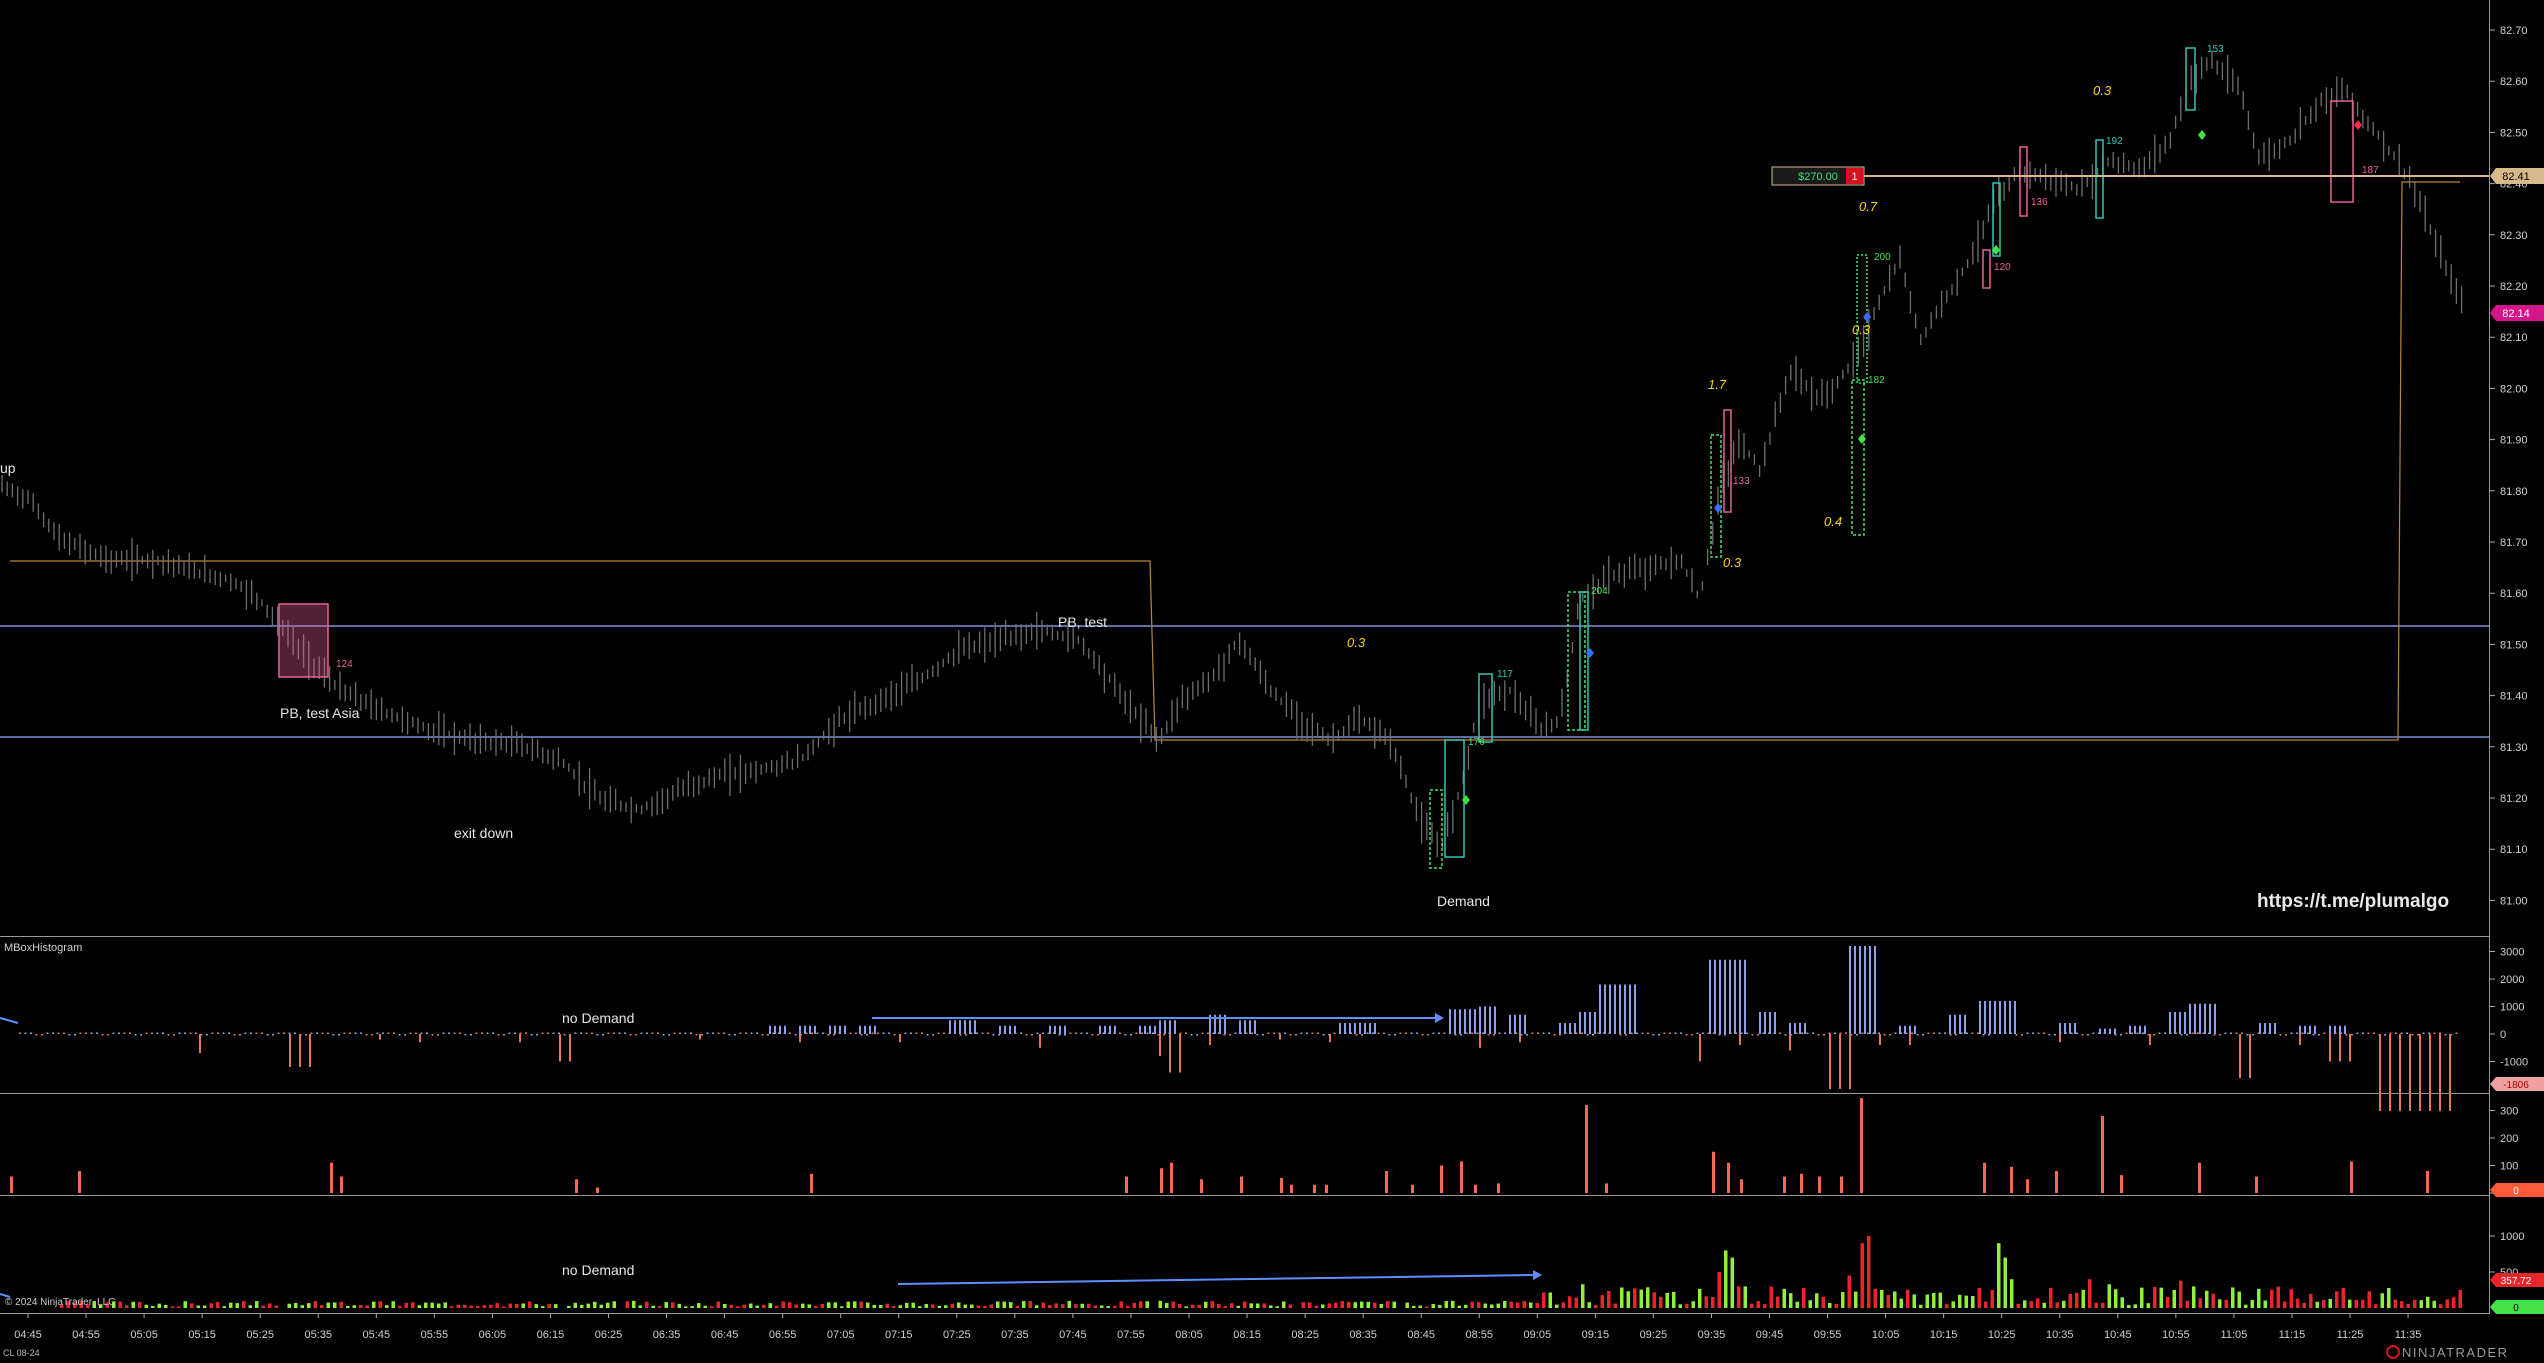 The height and width of the screenshot is (1363, 2544). What do you see at coordinates (725, 1335) in the screenshot?
I see `time-tick-label: 06:45` at bounding box center [725, 1335].